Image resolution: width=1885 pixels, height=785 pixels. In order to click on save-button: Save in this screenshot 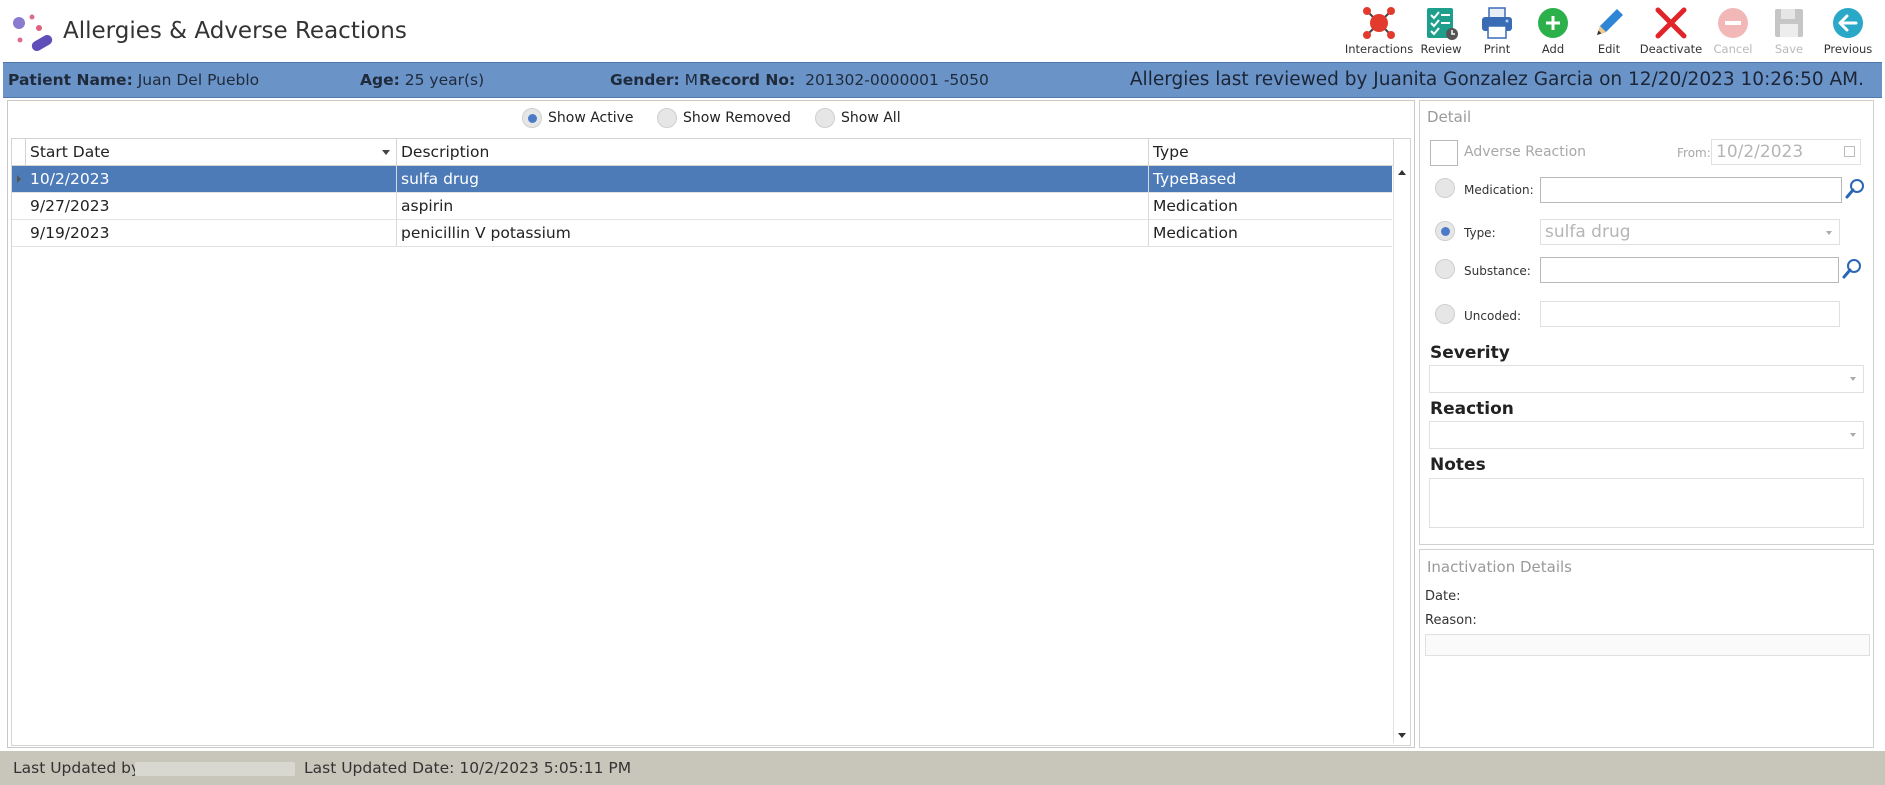, I will do `click(1789, 31)`.